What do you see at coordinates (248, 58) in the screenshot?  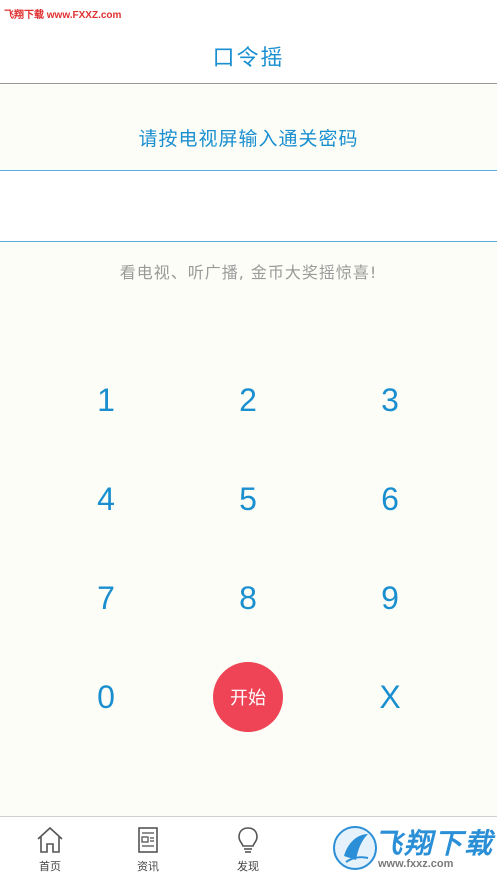 I see `page-title: 口令摇` at bounding box center [248, 58].